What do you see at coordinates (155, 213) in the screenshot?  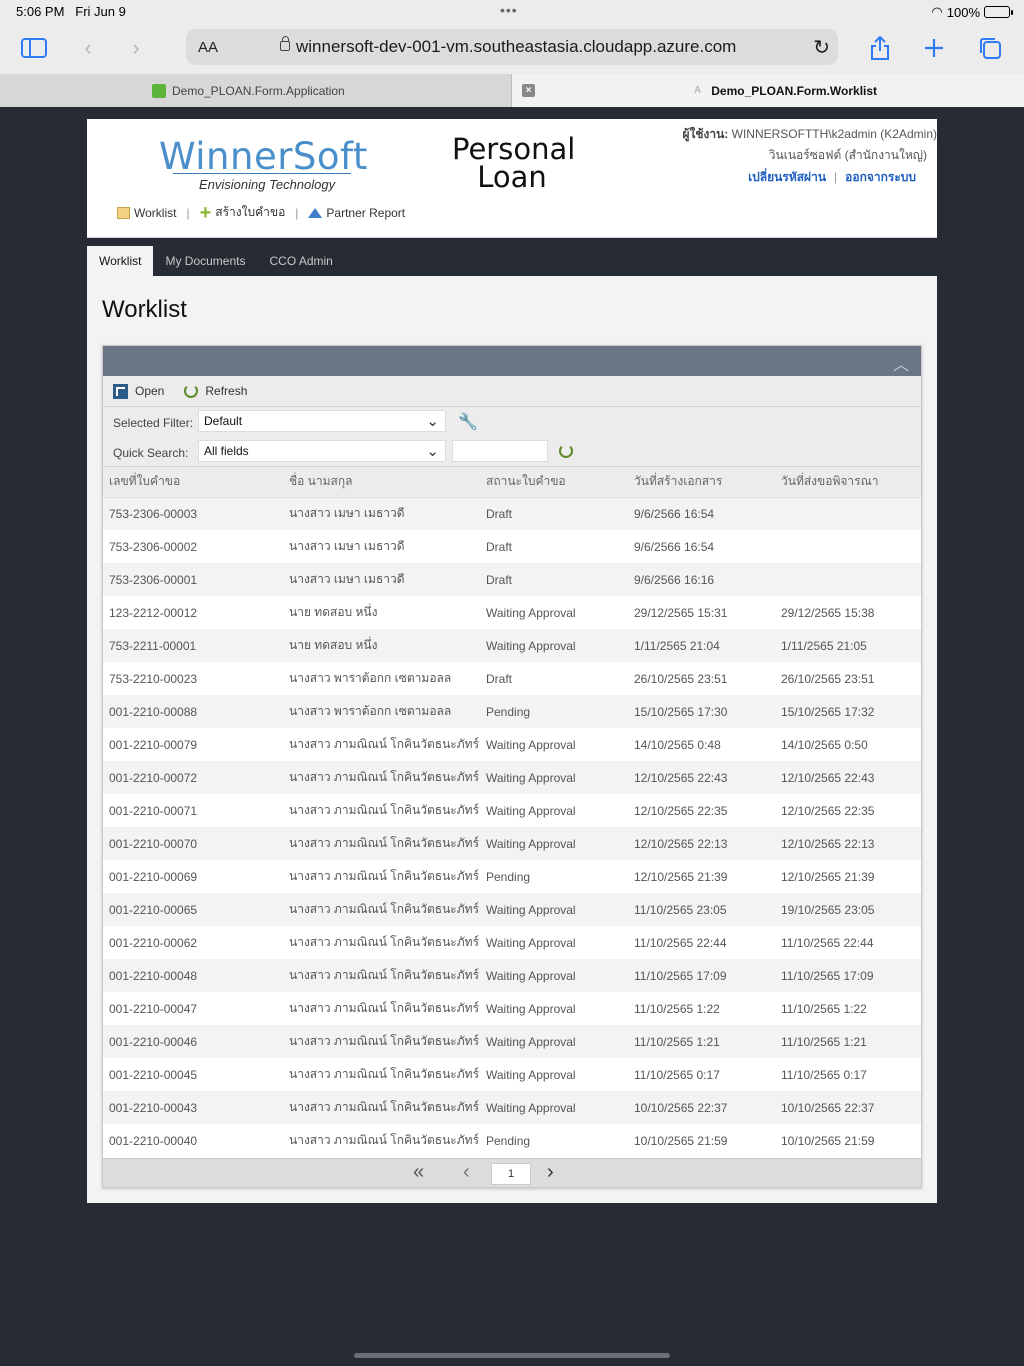 I see `nav-worklist: Worklist` at bounding box center [155, 213].